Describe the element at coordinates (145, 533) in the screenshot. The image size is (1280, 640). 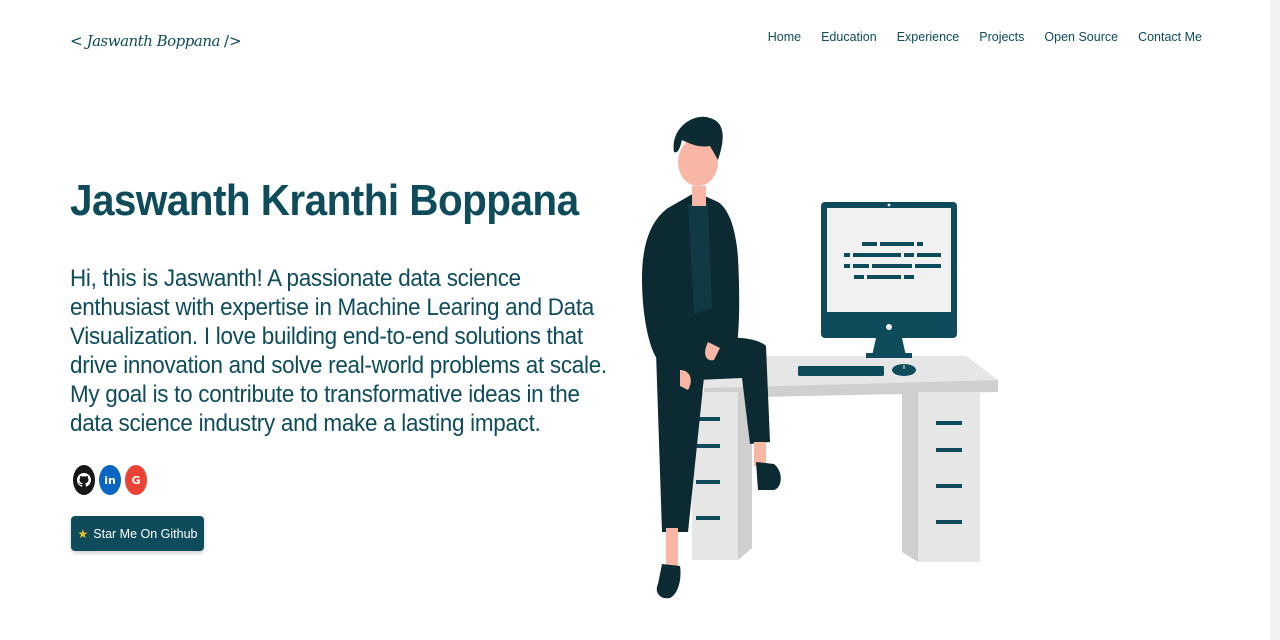
I see `star-button-label: Star Me On Github` at that location.